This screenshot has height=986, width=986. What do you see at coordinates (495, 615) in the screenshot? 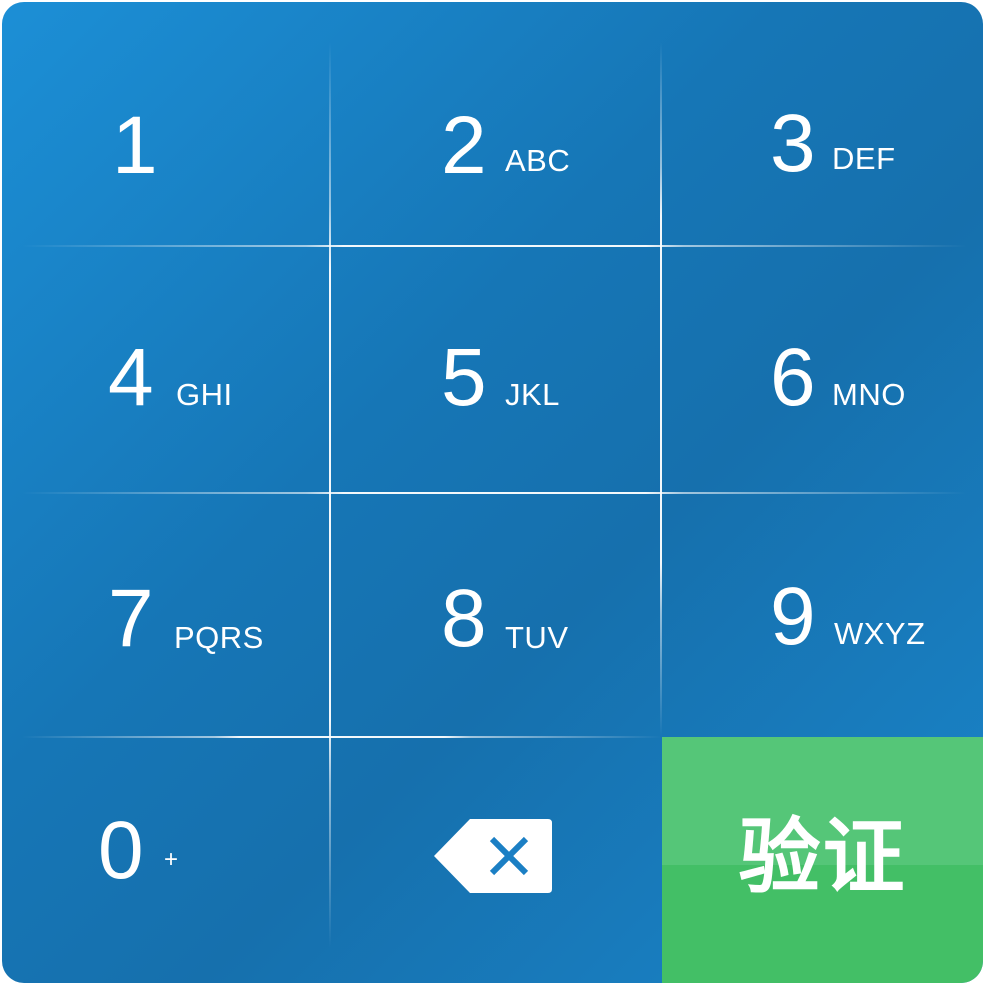
I see `key-8: 8 TUV` at bounding box center [495, 615].